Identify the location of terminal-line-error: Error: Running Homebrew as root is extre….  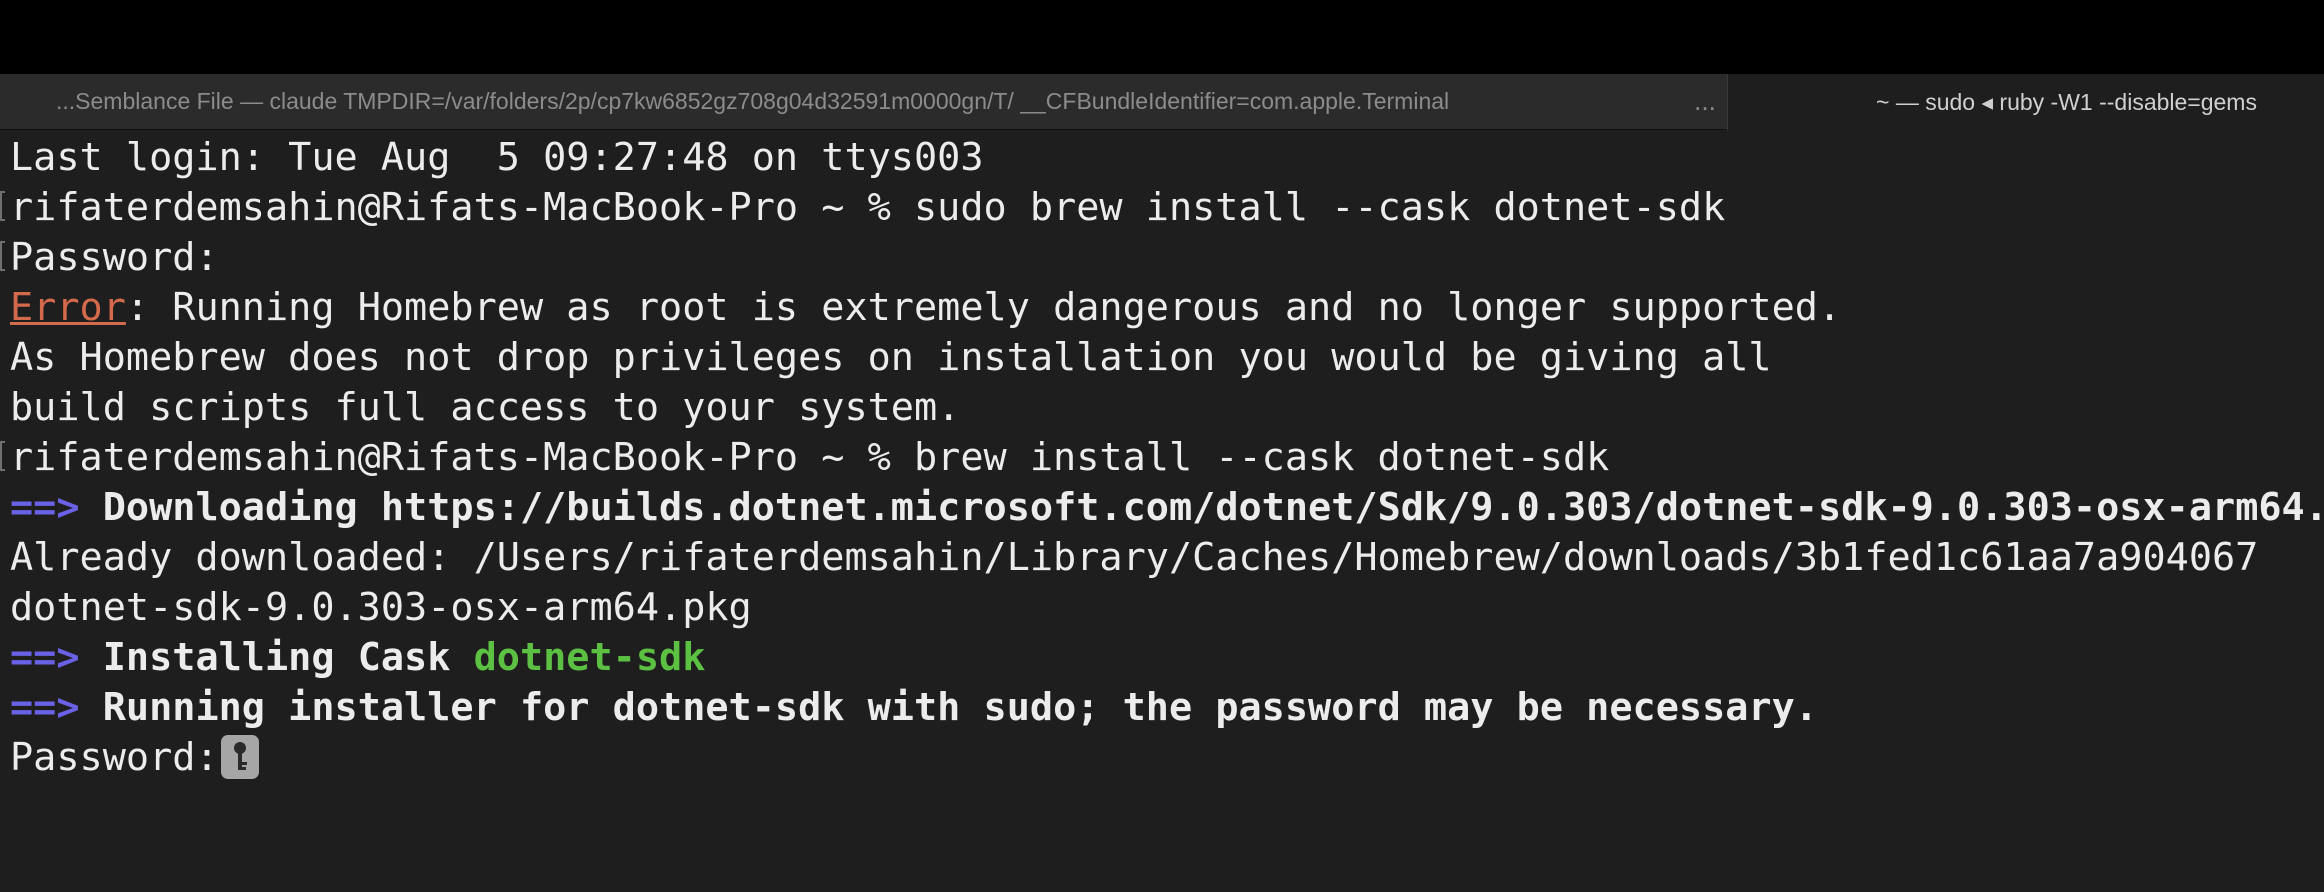
(925, 308).